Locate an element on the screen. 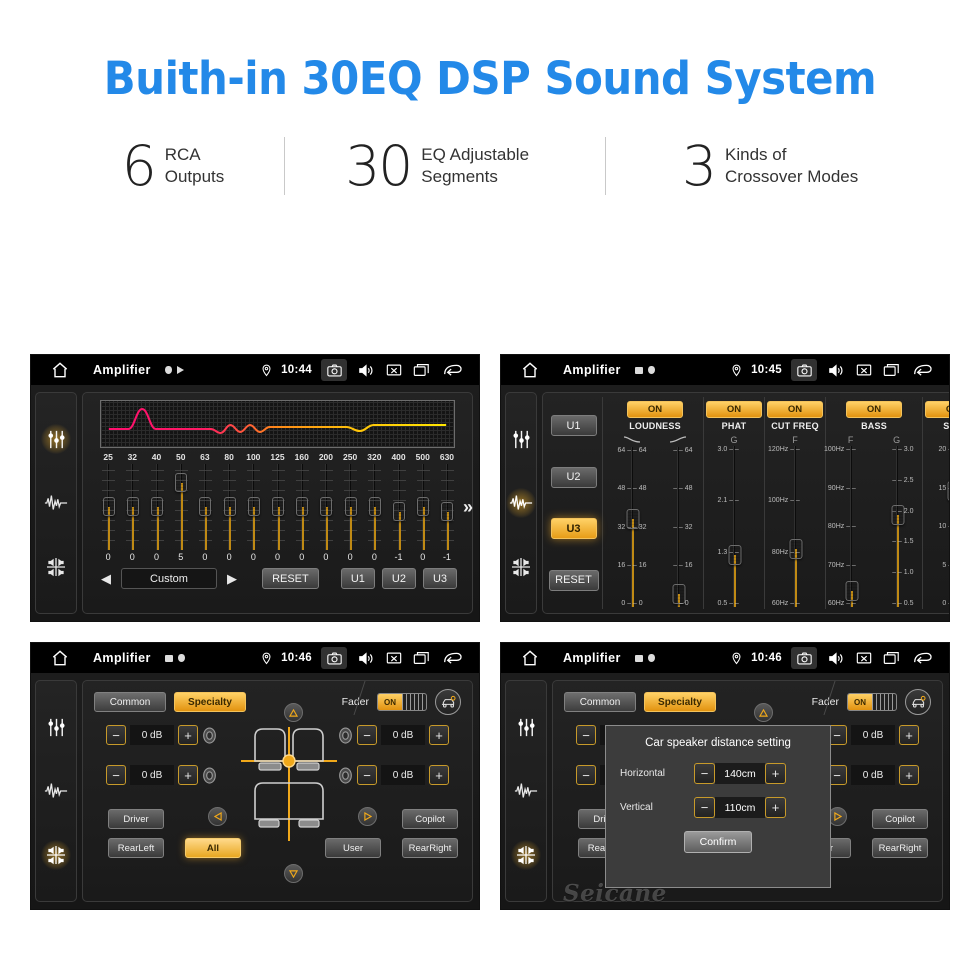  dsp-toggle-phat: ON is located at coordinates (734, 409).